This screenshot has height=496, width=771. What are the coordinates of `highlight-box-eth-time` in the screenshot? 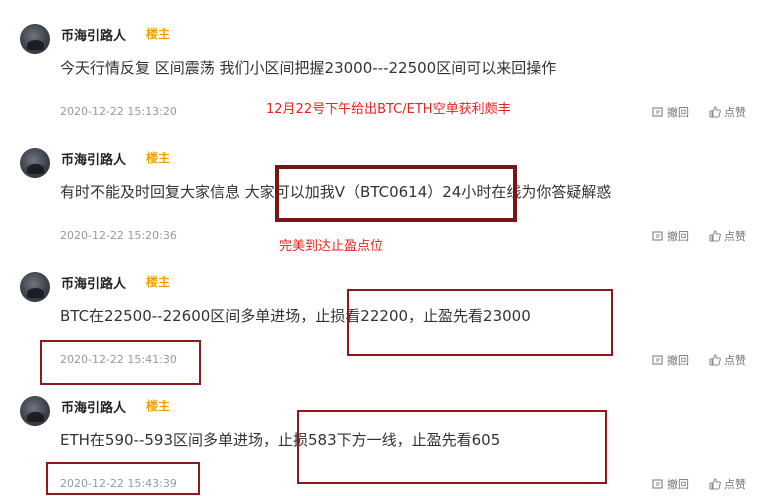 It's located at (123, 478).